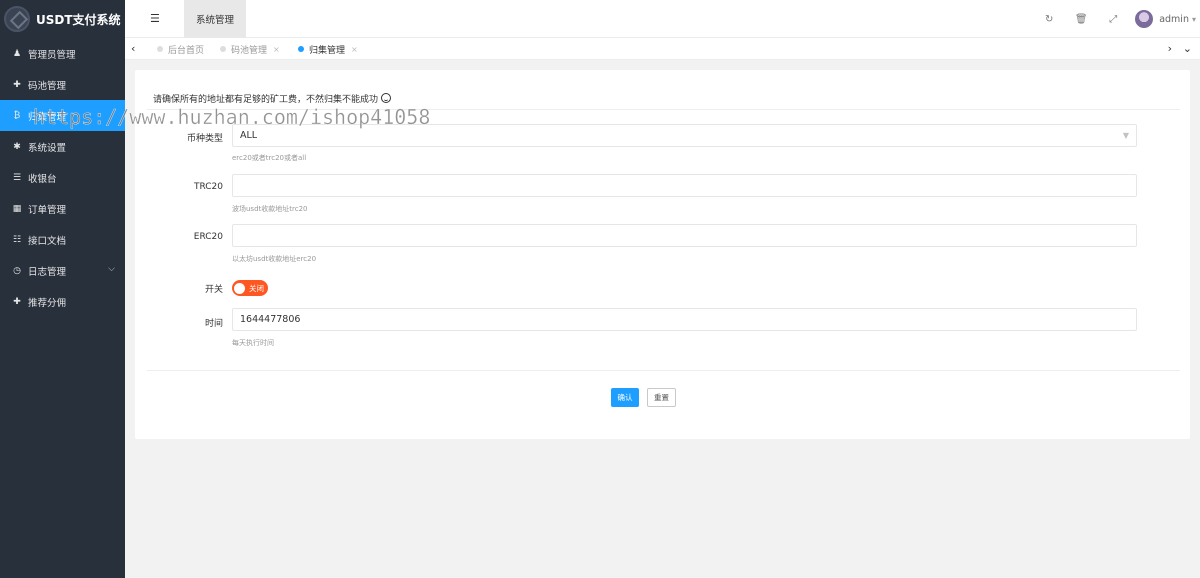 The height and width of the screenshot is (578, 1200). I want to click on fullscreen-icon: ⤢, so click(1113, 19).